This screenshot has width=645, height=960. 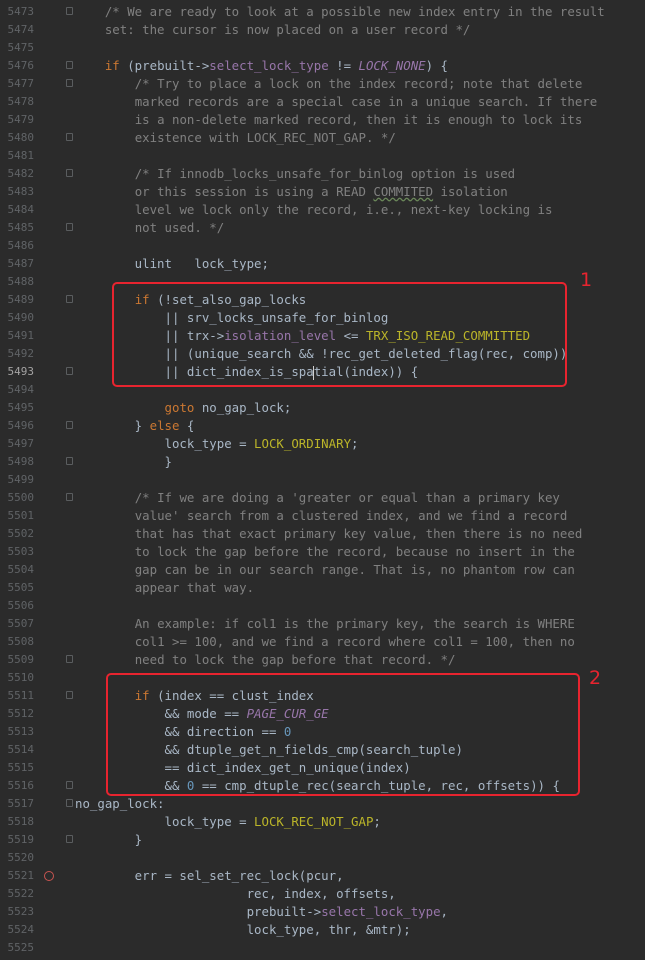 I want to click on code-line: 5519 }, so click(x=322, y=840).